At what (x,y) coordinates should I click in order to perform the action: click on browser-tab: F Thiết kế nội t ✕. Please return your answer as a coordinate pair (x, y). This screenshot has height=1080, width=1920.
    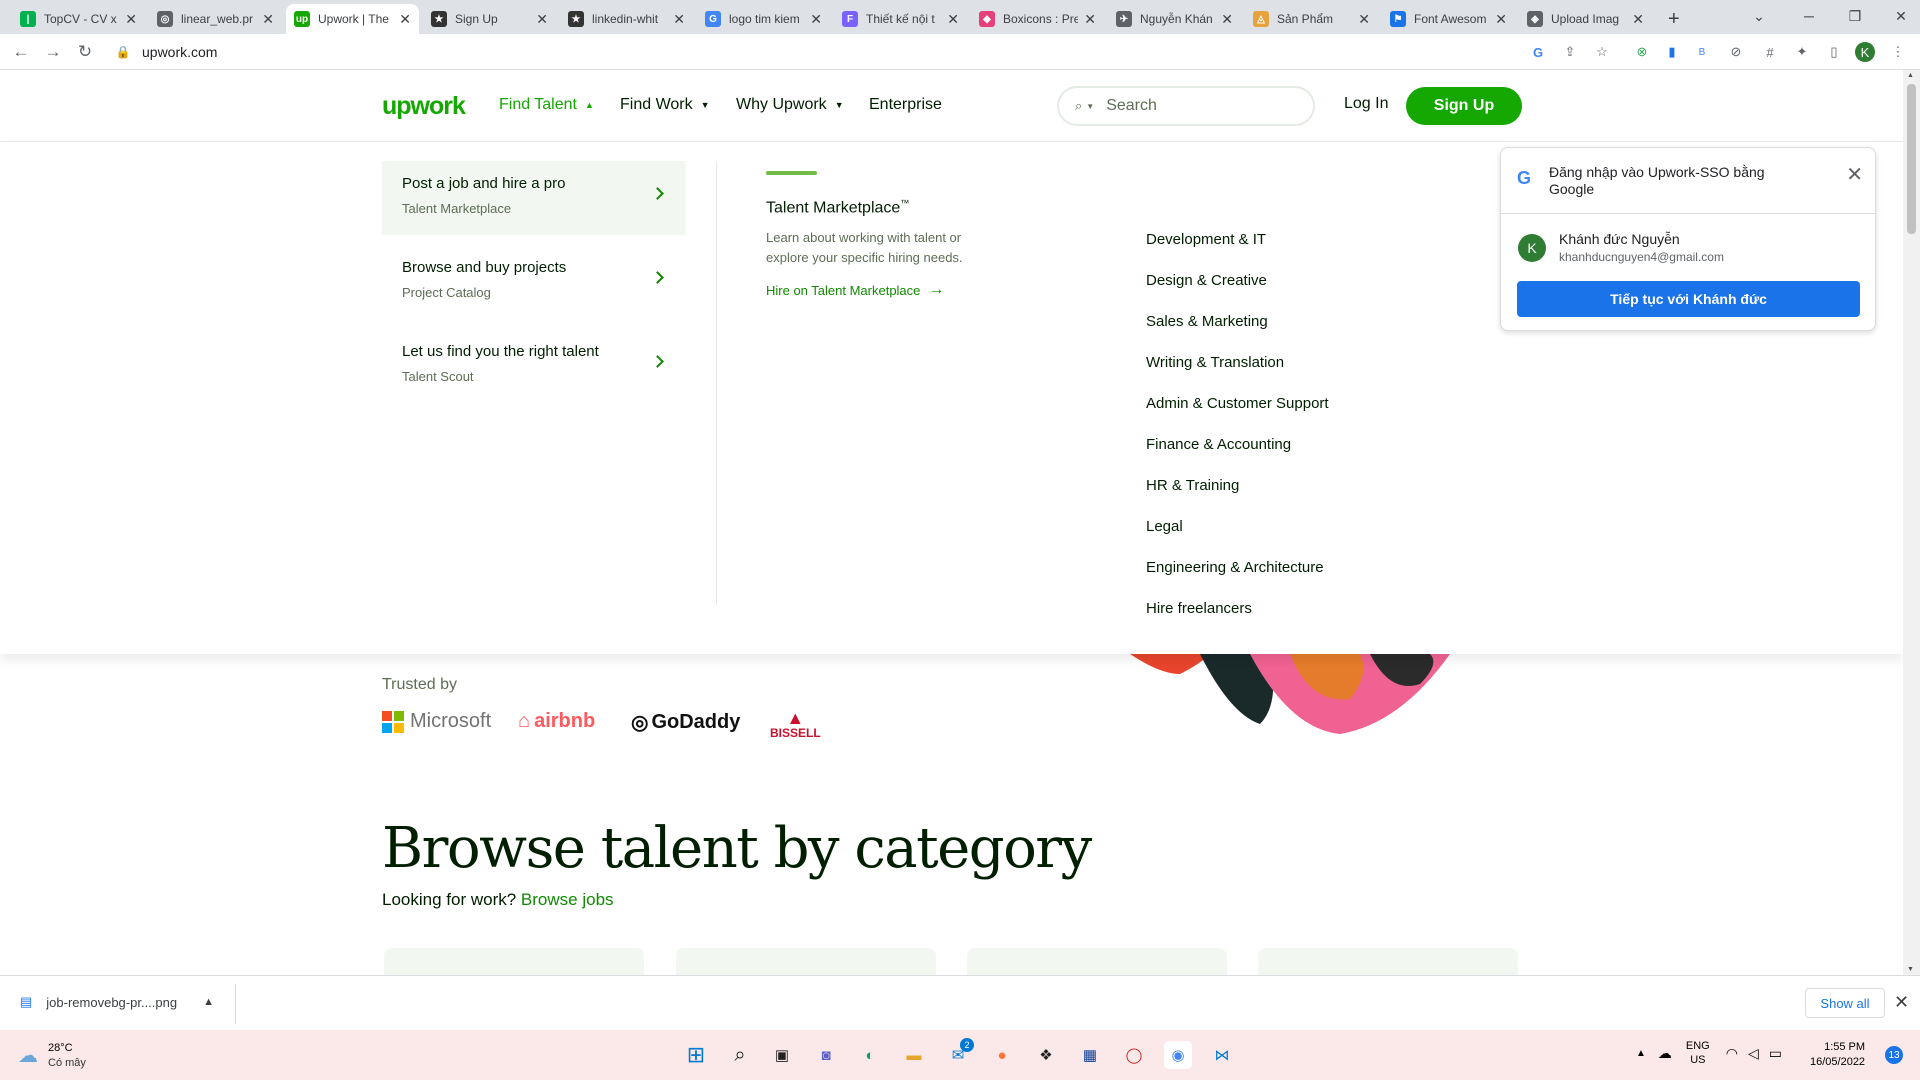
    Looking at the image, I should click on (900, 19).